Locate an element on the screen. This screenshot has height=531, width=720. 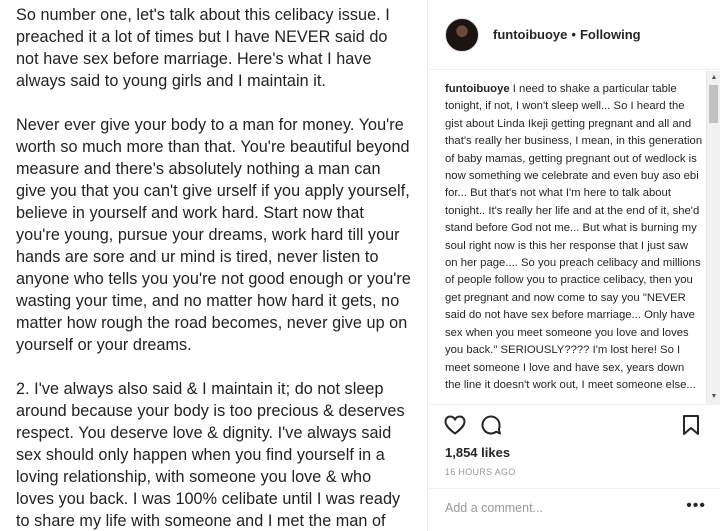
avatar is located at coordinates (462, 34).